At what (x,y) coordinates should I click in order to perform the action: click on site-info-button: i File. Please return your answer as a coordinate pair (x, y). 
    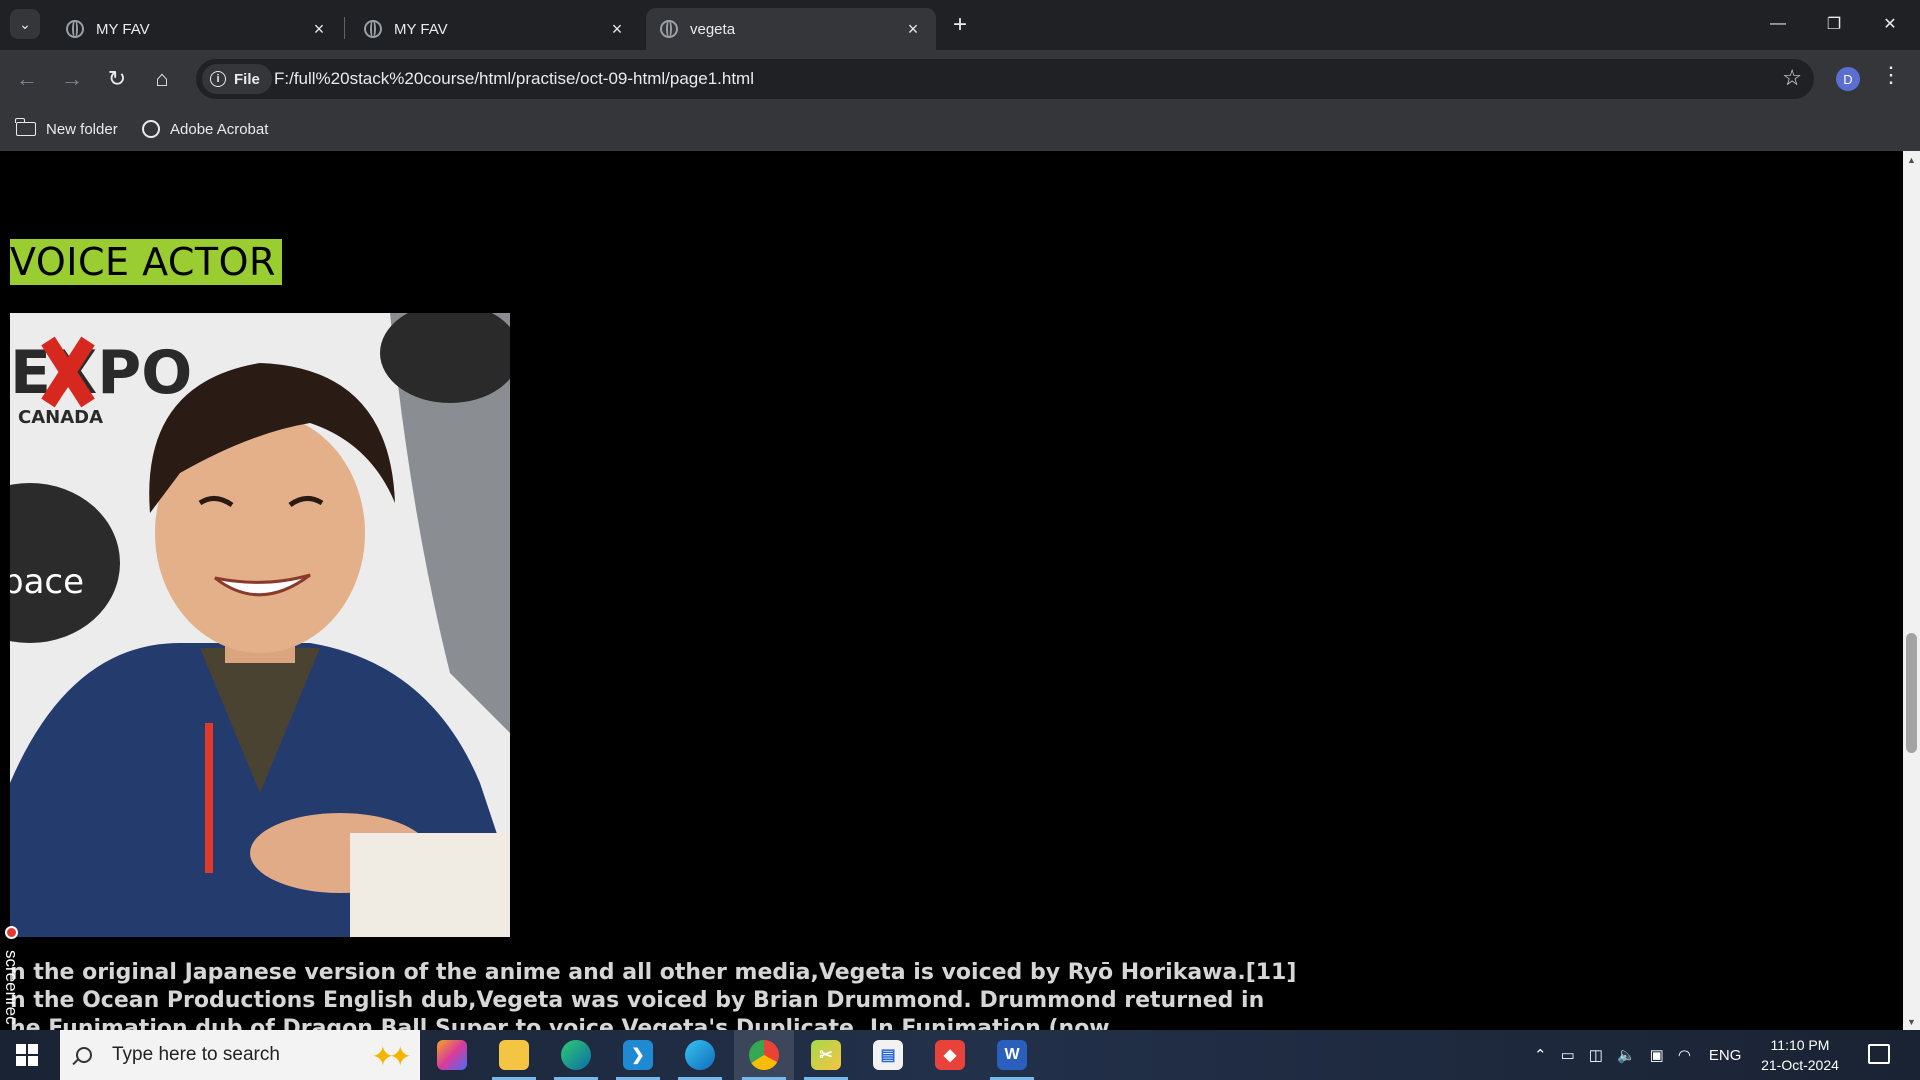
    Looking at the image, I should click on (237, 79).